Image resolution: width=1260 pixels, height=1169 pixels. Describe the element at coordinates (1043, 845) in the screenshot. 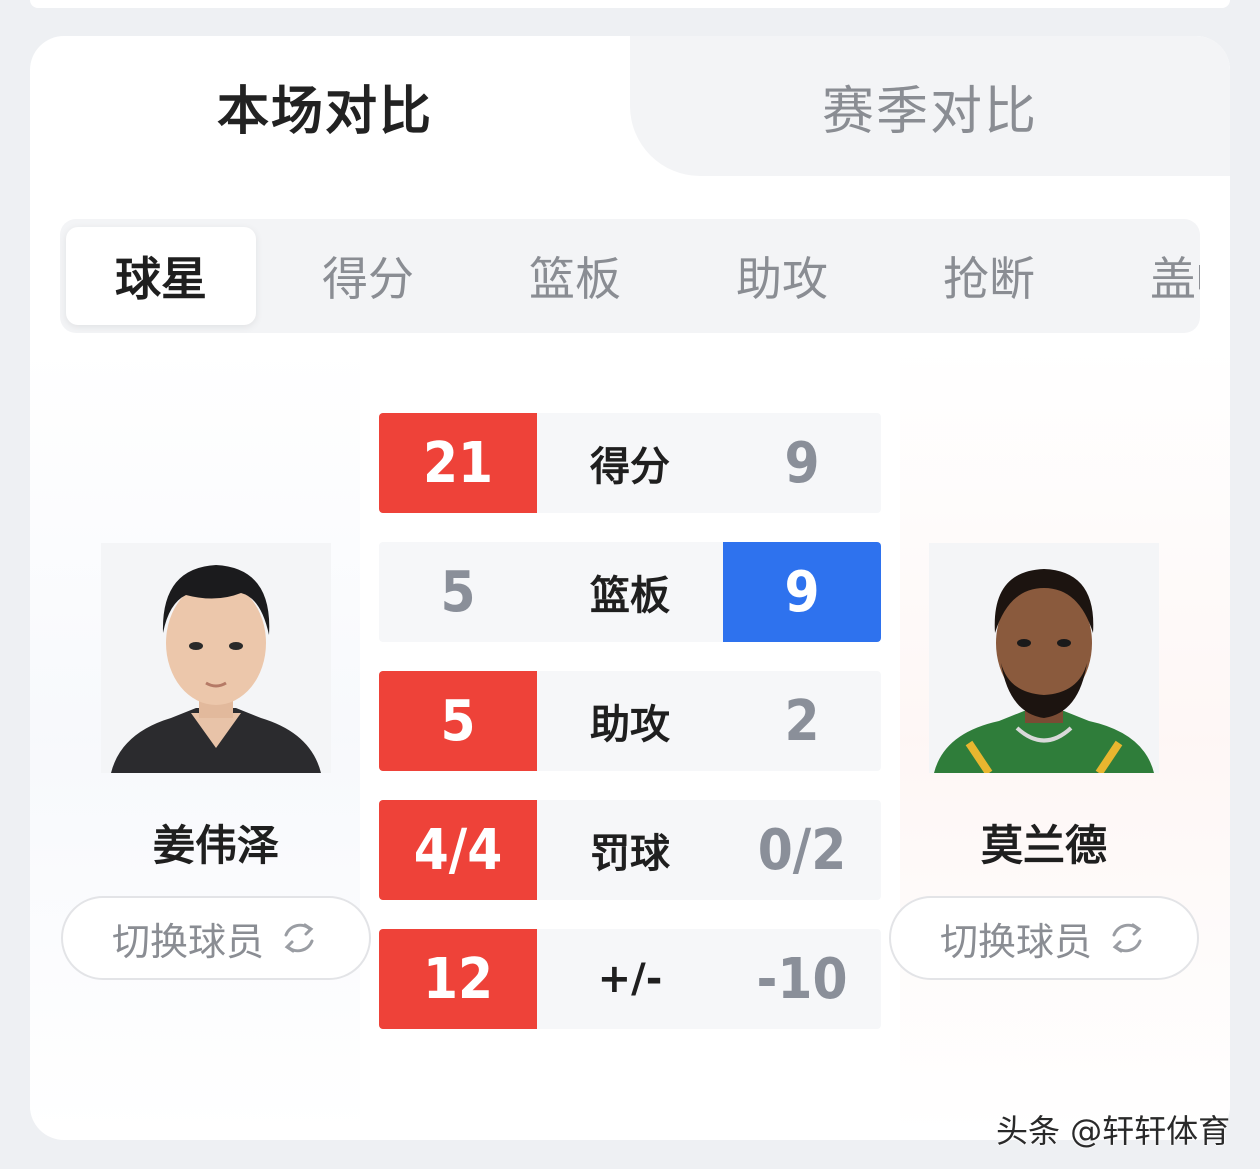

I see `right-player-name: 莫兰德` at that location.